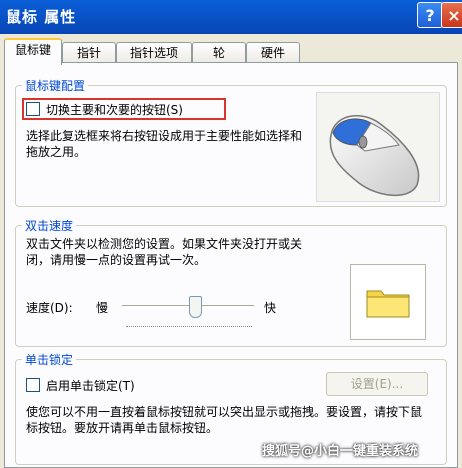 This screenshot has height=468, width=462. Describe the element at coordinates (49, 308) in the screenshot. I see `speed-label: 速度(D):` at that location.